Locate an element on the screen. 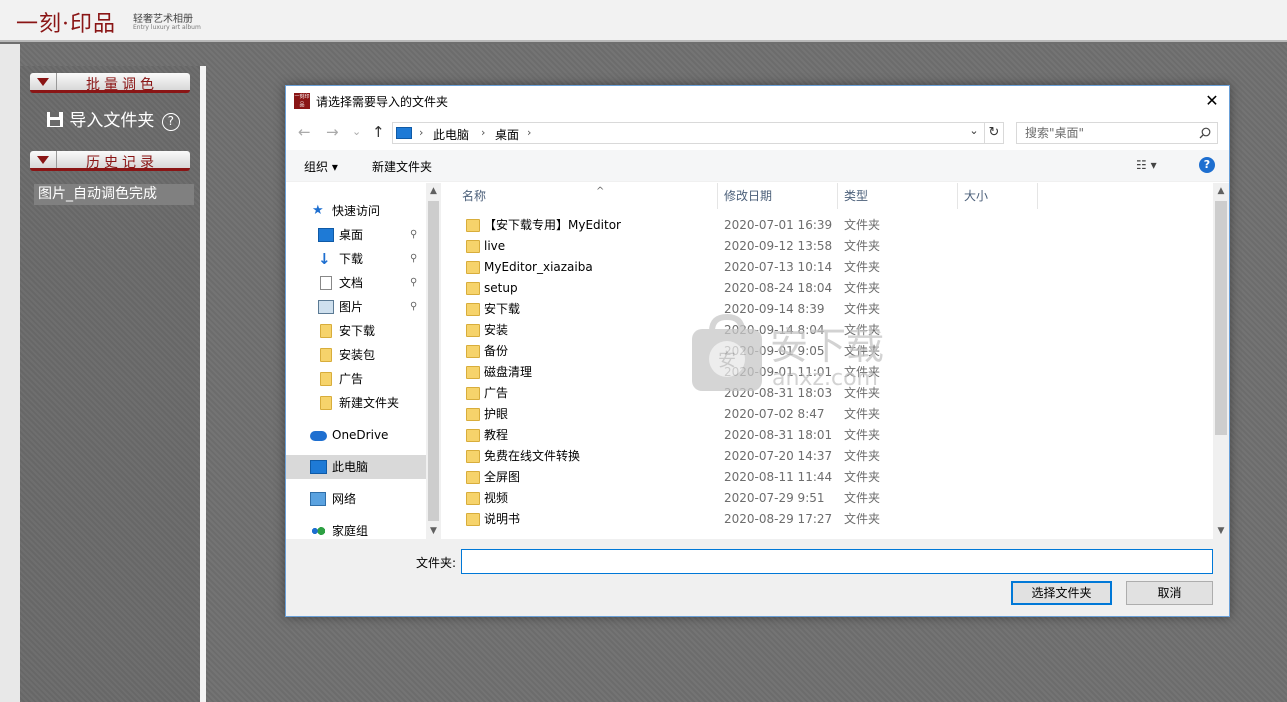 This screenshot has width=1287, height=702. star-icon: ★ is located at coordinates (318, 210).